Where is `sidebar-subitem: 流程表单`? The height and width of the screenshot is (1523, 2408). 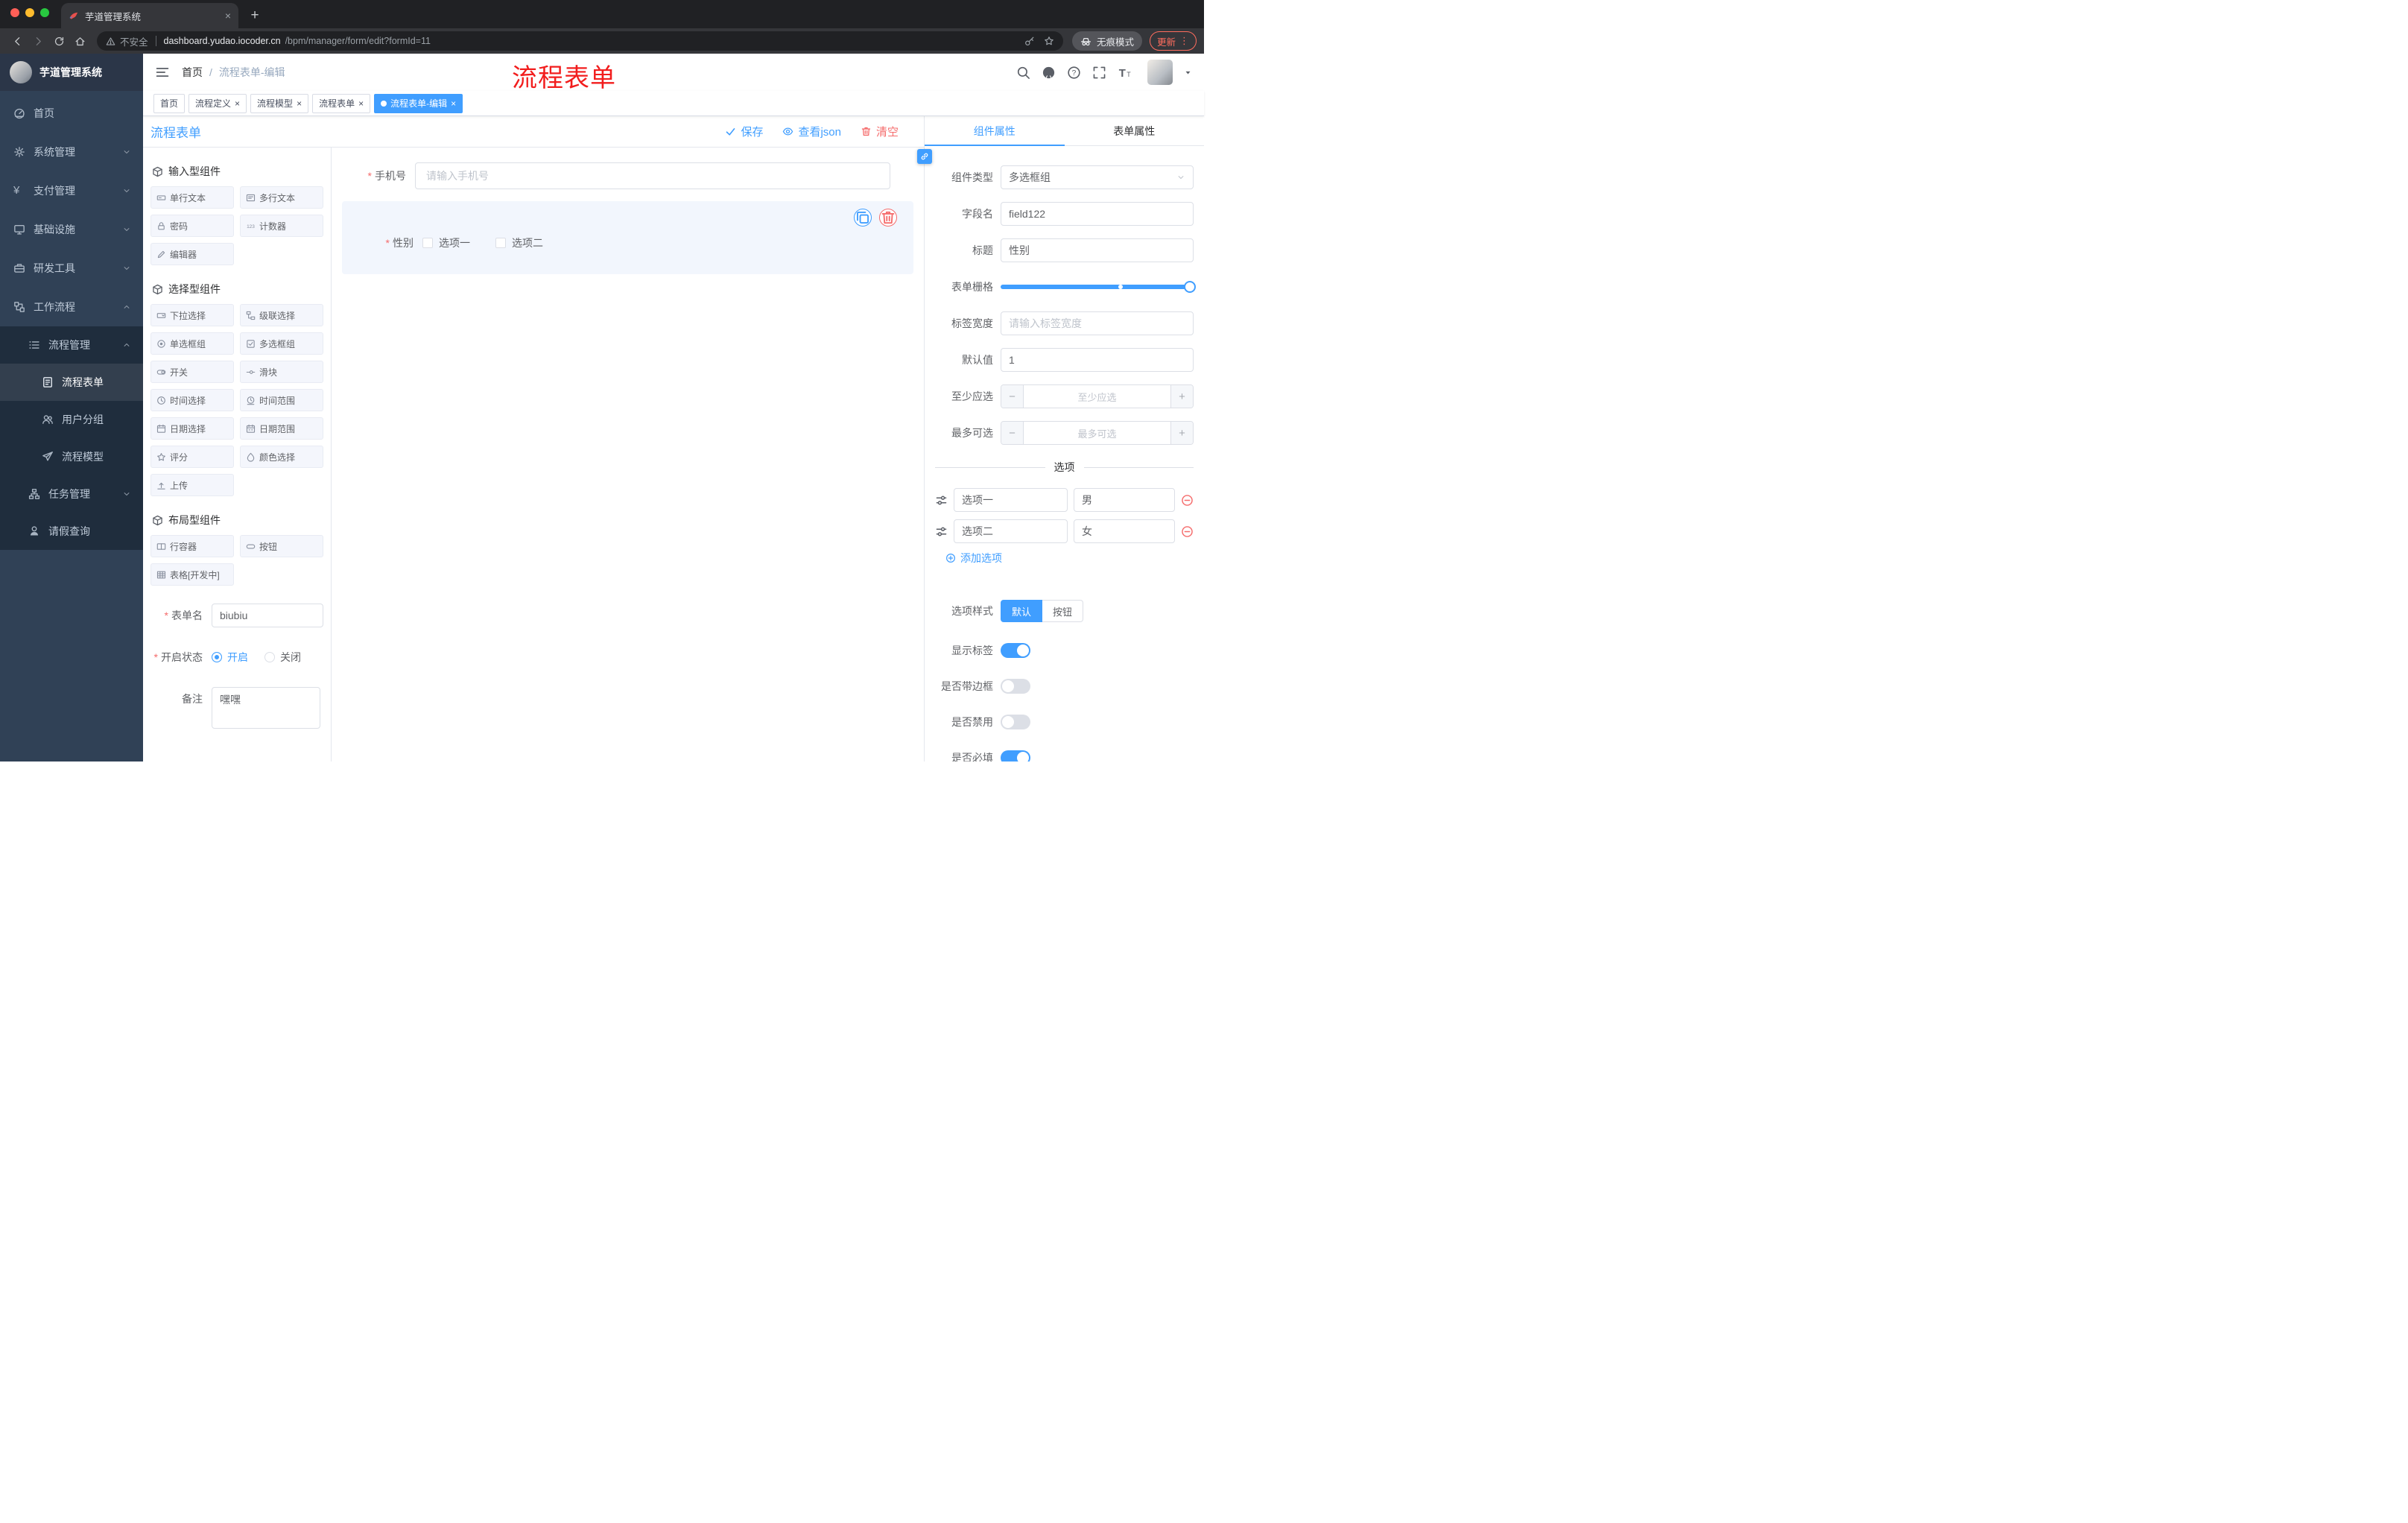
sidebar-subitem: 流程表单 is located at coordinates (71, 383).